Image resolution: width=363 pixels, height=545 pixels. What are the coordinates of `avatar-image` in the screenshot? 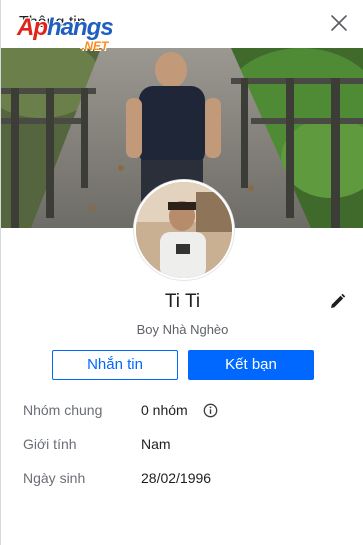 It's located at (184, 230).